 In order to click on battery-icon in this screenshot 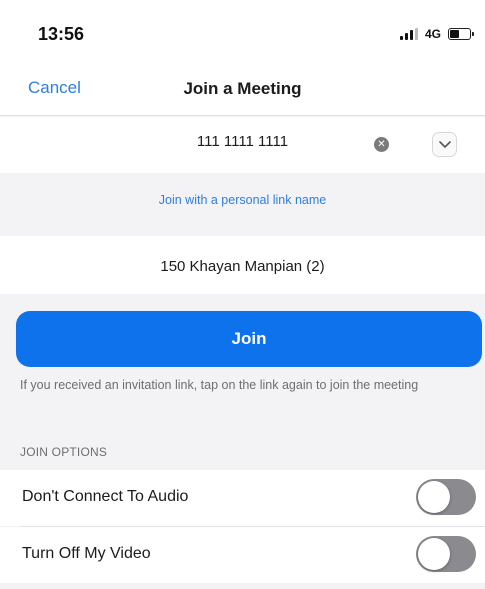, I will do `click(461, 34)`.